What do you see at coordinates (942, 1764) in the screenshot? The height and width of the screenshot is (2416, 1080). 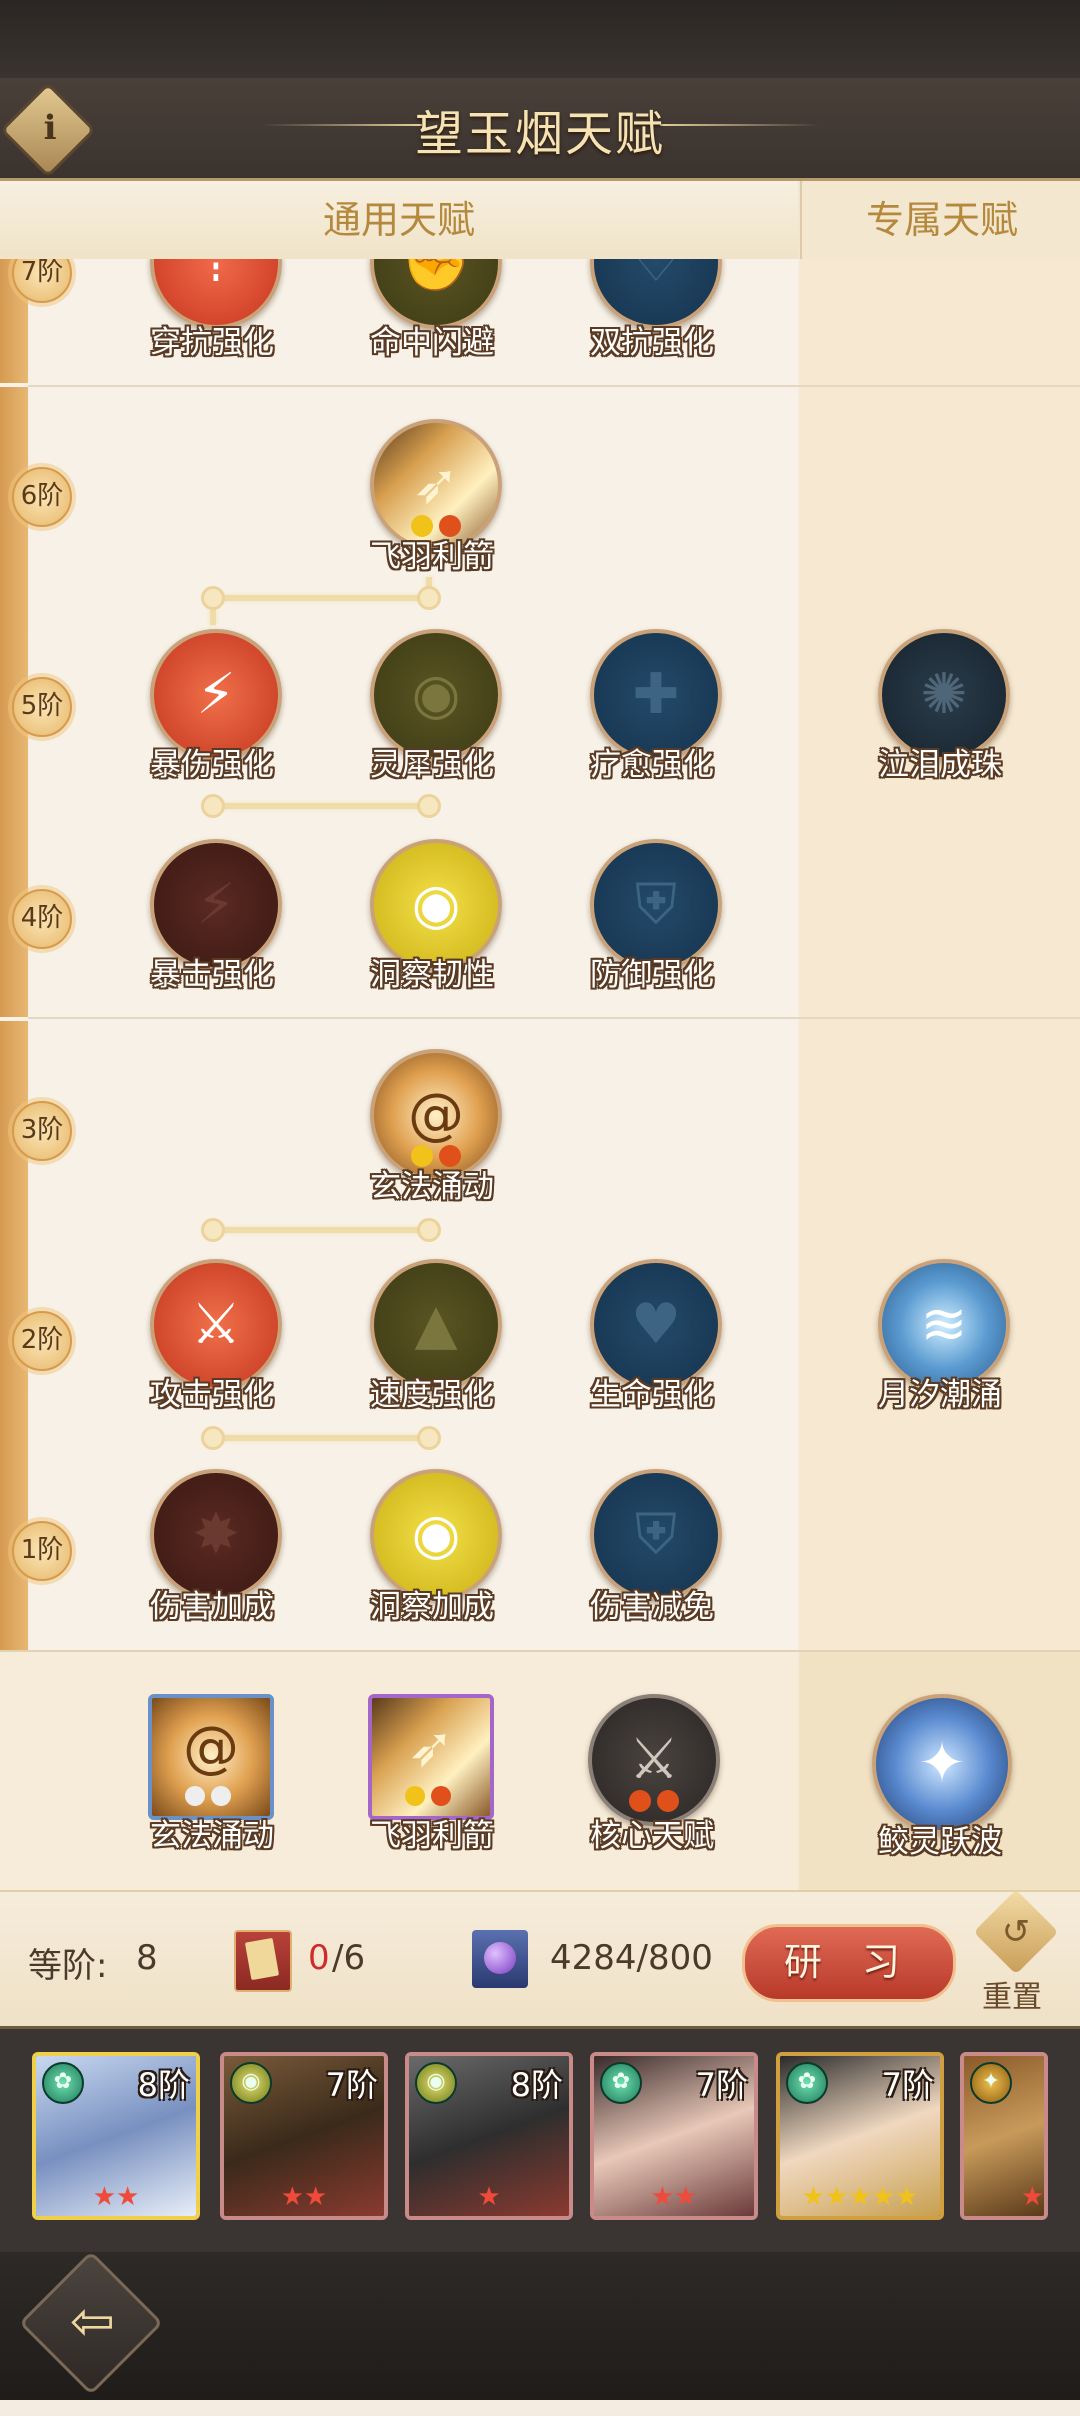 I see `equipped-slot-shark-spirit: ✦` at bounding box center [942, 1764].